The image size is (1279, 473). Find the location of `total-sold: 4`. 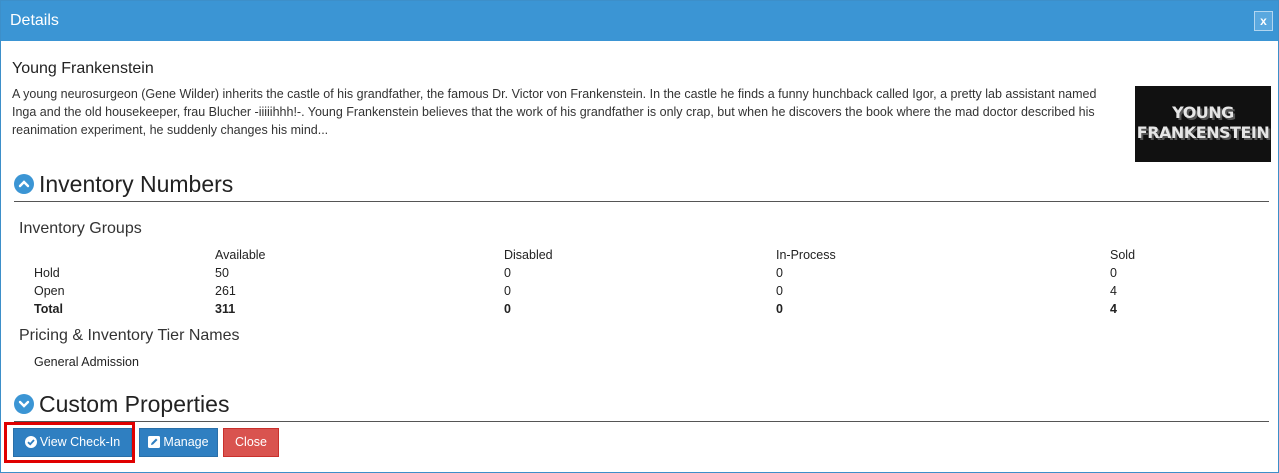

total-sold: 4 is located at coordinates (1113, 309).